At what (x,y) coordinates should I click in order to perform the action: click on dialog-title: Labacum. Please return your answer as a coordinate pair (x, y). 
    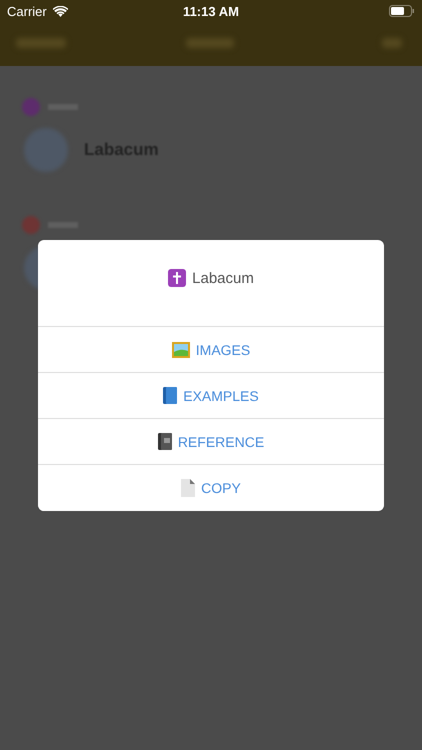
    Looking at the image, I should click on (223, 278).